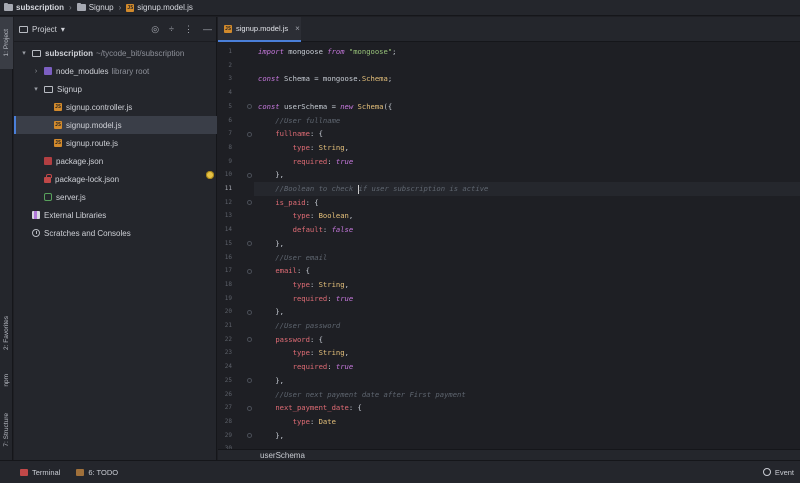  I want to click on line-number: 16, so click(228, 257).